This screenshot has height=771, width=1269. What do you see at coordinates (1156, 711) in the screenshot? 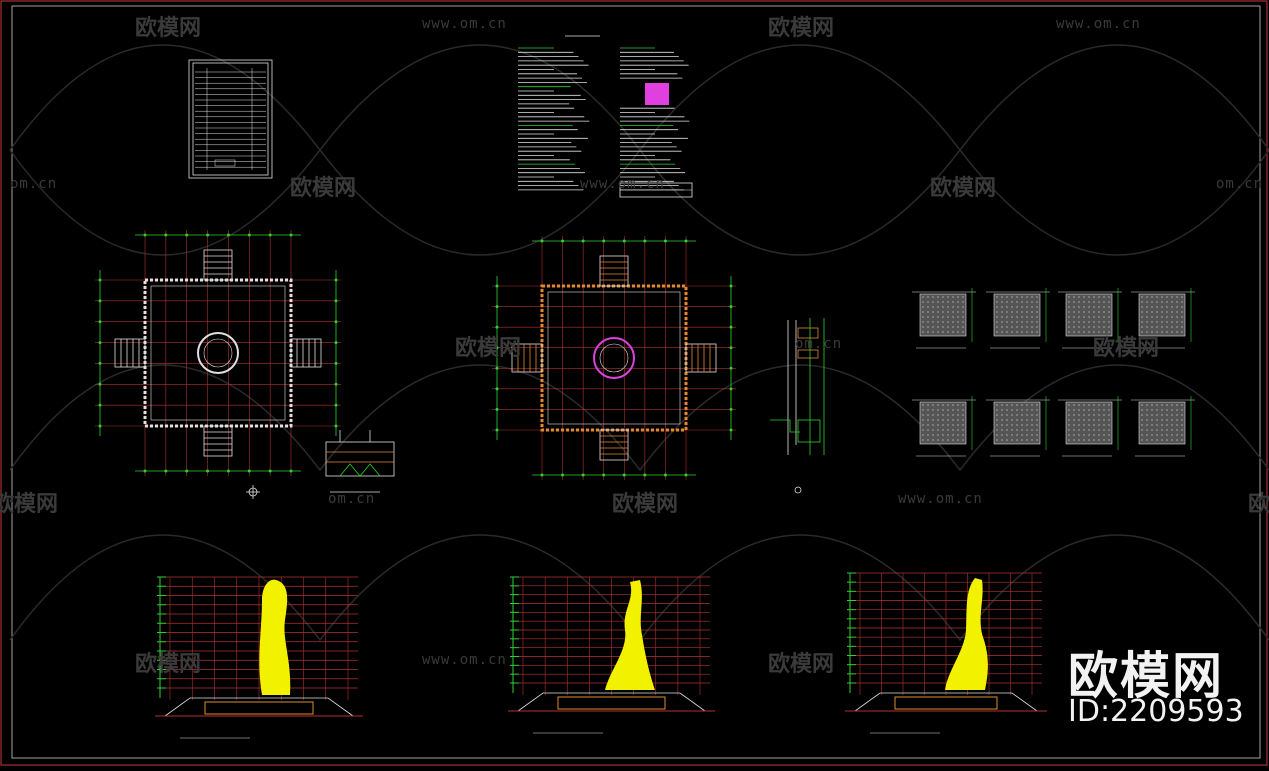
I see `model-id-label: ID:2209593` at bounding box center [1156, 711].